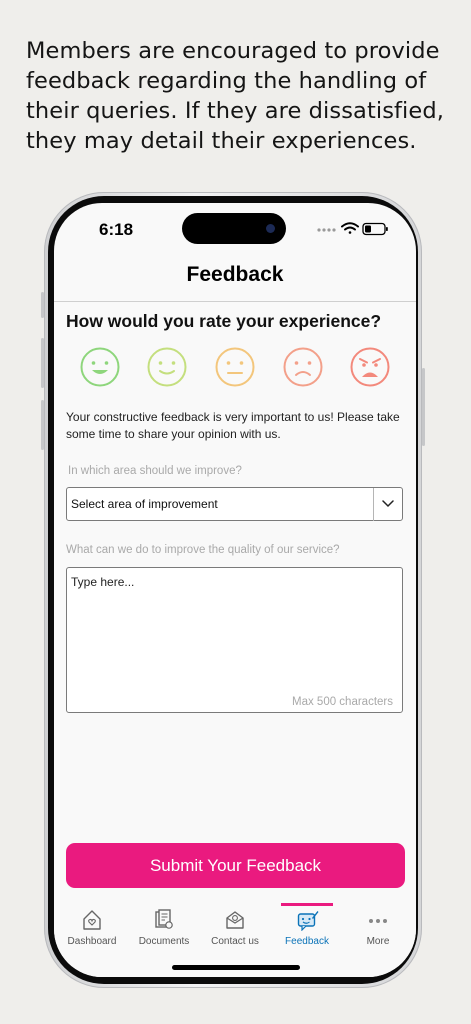 Image resolution: width=471 pixels, height=1024 pixels. What do you see at coordinates (350, 228) in the screenshot?
I see `wifi-icon` at bounding box center [350, 228].